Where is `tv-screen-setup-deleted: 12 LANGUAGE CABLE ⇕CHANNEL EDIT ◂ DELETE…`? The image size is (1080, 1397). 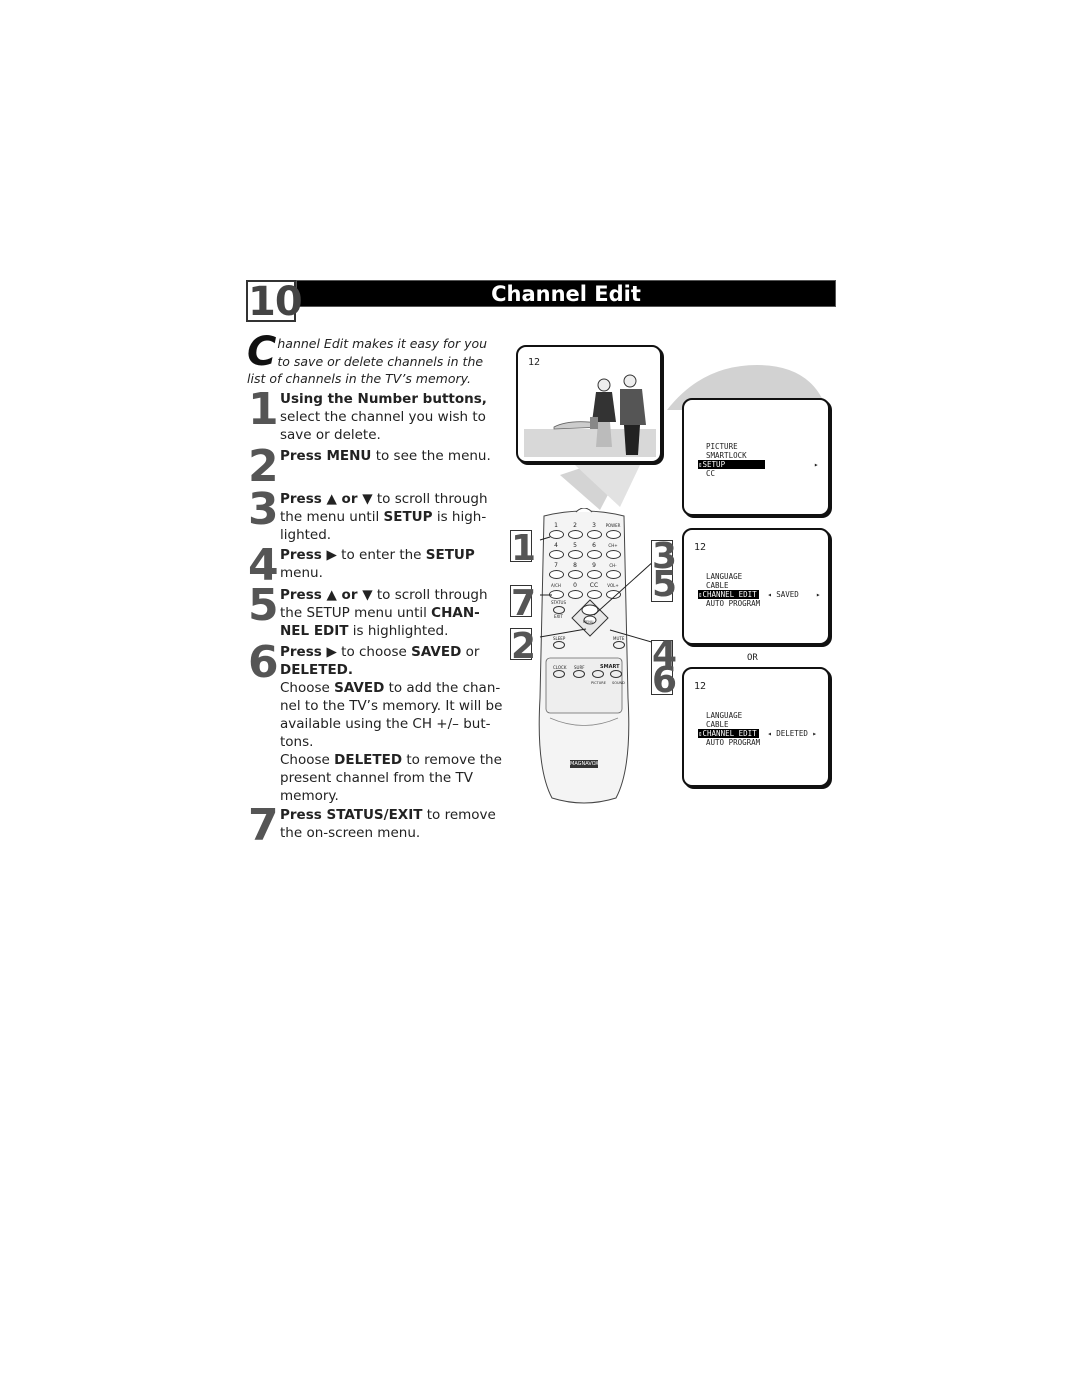 tv-screen-setup-deleted: 12 LANGUAGE CABLE ⇕CHANNEL EDIT ◂ DELETE… is located at coordinates (756, 727).